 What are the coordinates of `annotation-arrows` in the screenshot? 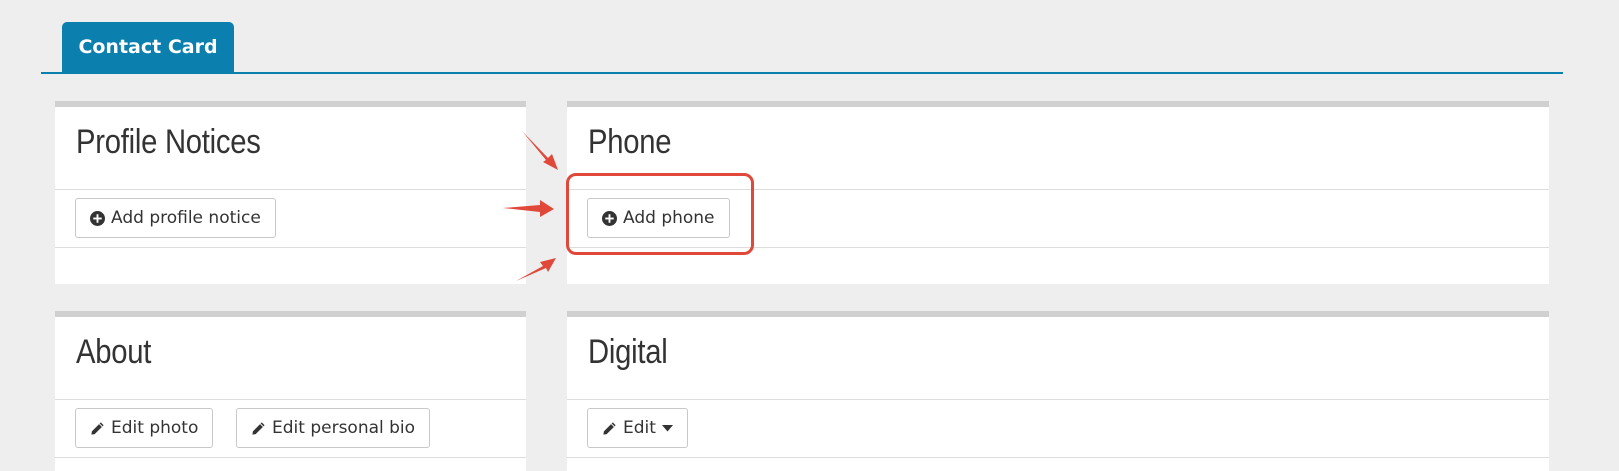 It's located at (530, 206).